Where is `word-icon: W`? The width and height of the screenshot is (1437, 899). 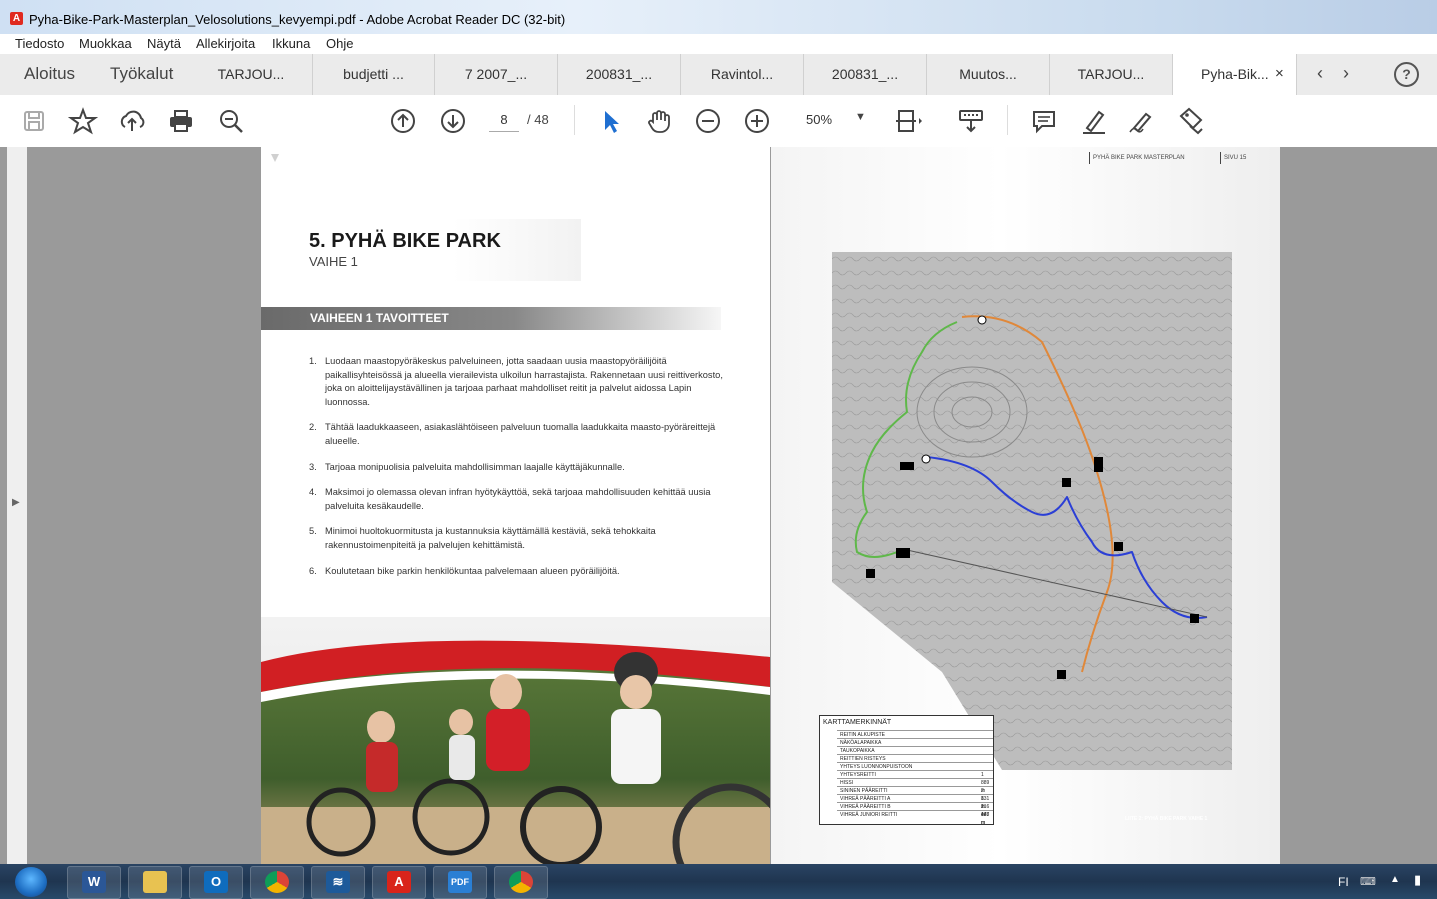 word-icon: W is located at coordinates (94, 882).